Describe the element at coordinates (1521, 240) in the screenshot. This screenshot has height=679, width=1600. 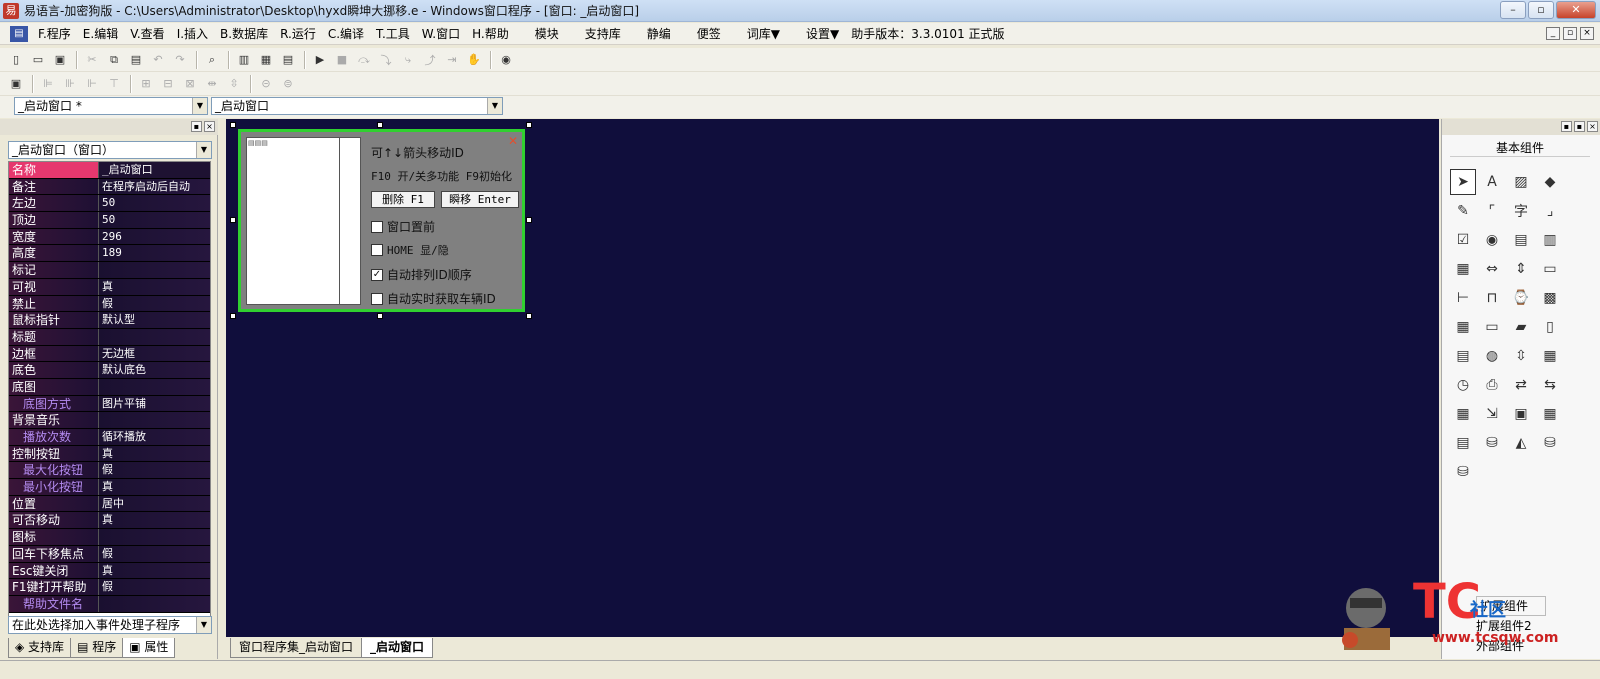
I see `combo-box-icon: ▤` at that location.